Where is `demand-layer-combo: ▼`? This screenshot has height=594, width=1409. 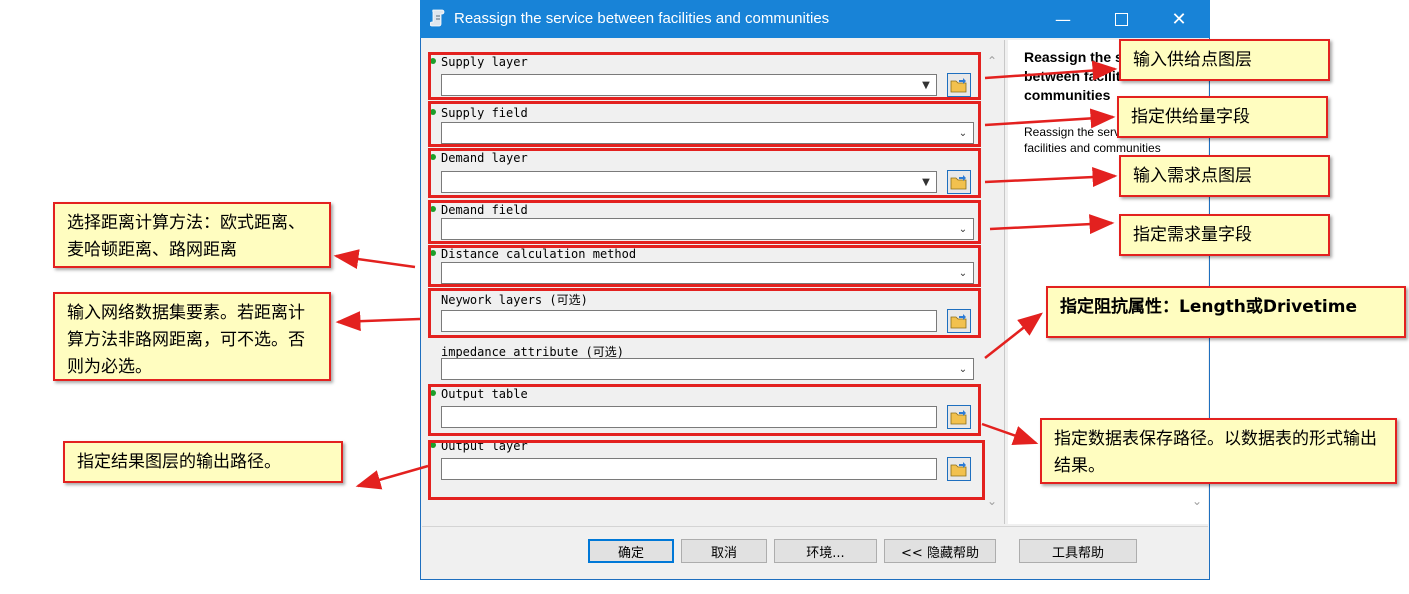 demand-layer-combo: ▼ is located at coordinates (689, 182).